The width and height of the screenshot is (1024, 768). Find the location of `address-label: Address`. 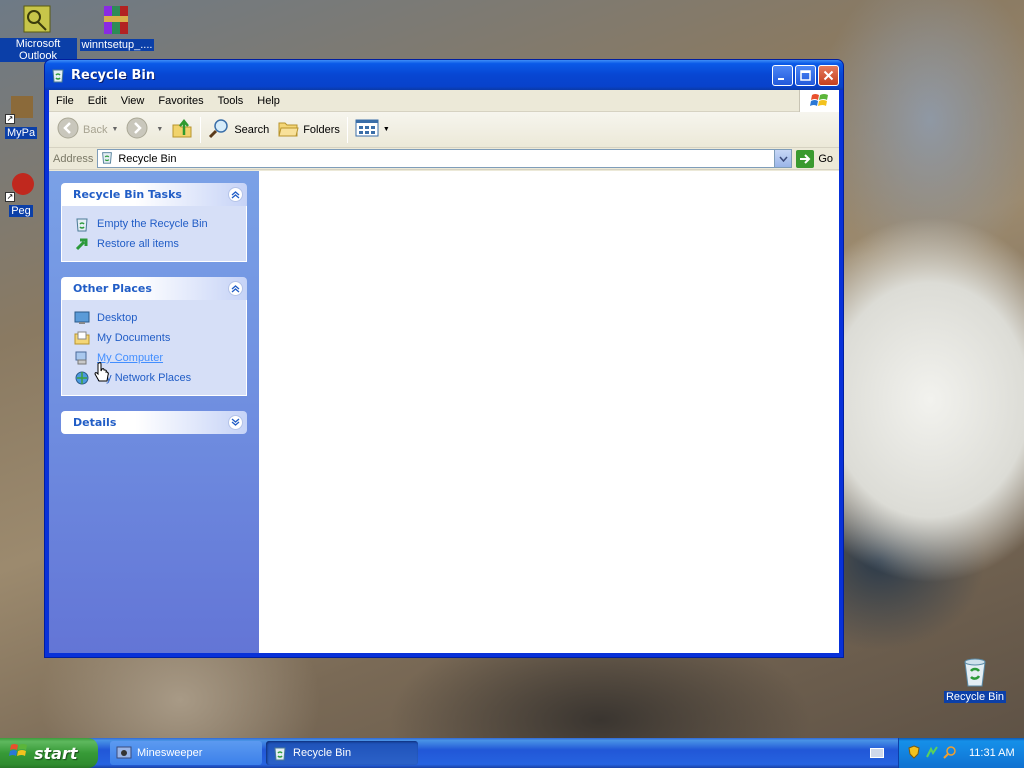

address-label: Address is located at coordinates (73, 158).